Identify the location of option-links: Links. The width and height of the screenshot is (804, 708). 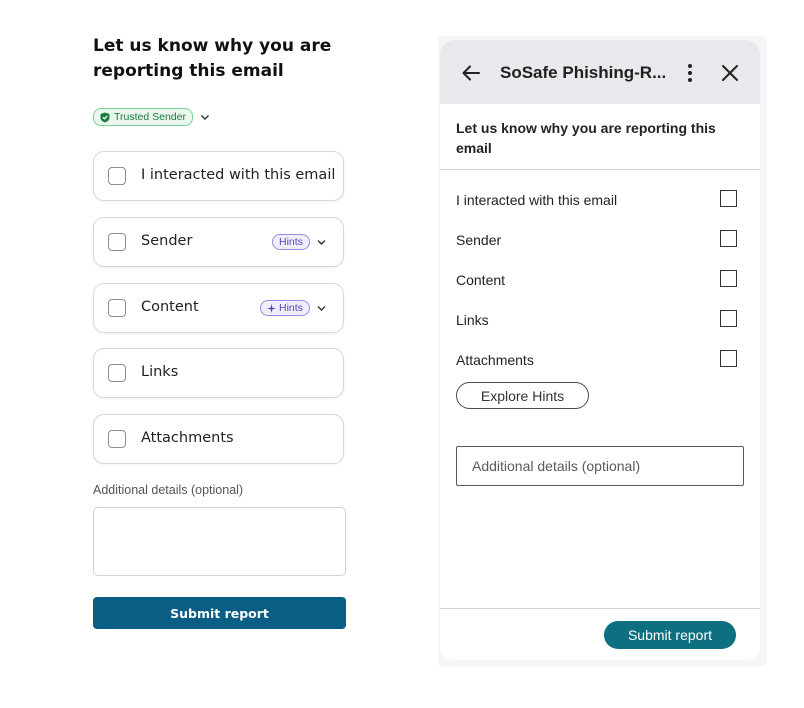
(218, 373).